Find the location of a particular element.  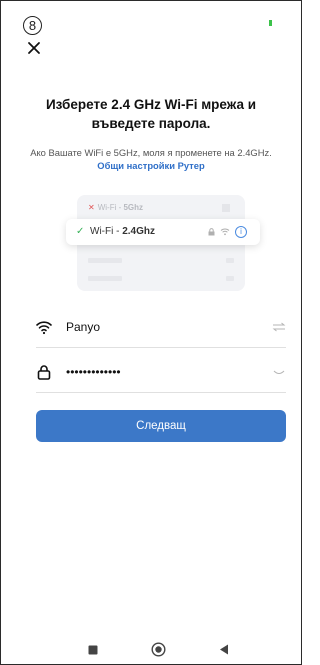

password-value: ••••••••••••• is located at coordinates (93, 372).